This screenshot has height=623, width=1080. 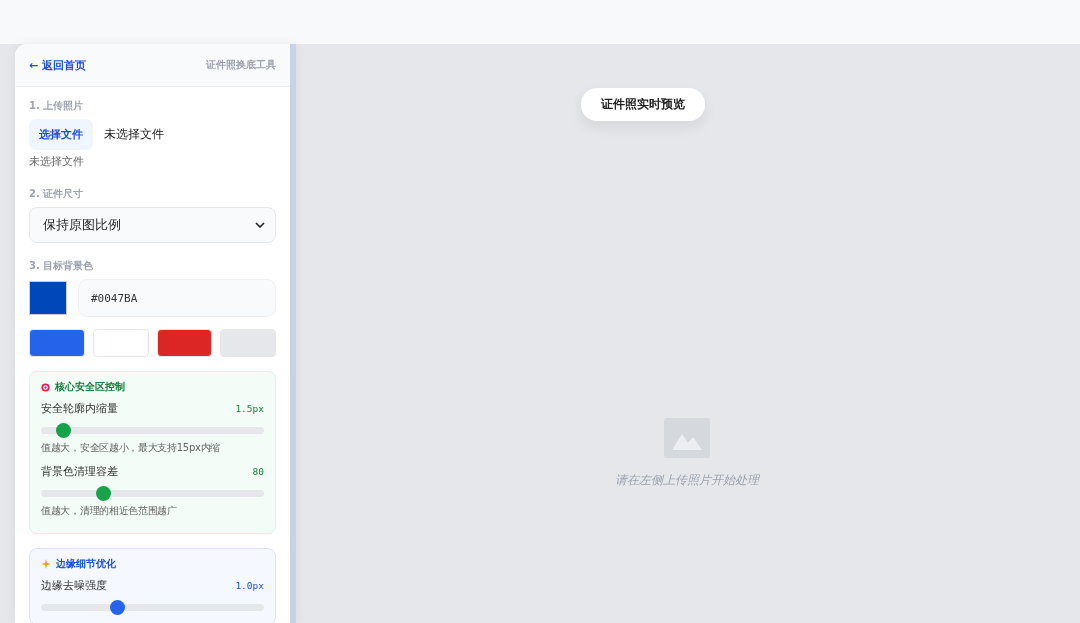 I want to click on section-label: 1. 上传照片, so click(x=57, y=106).